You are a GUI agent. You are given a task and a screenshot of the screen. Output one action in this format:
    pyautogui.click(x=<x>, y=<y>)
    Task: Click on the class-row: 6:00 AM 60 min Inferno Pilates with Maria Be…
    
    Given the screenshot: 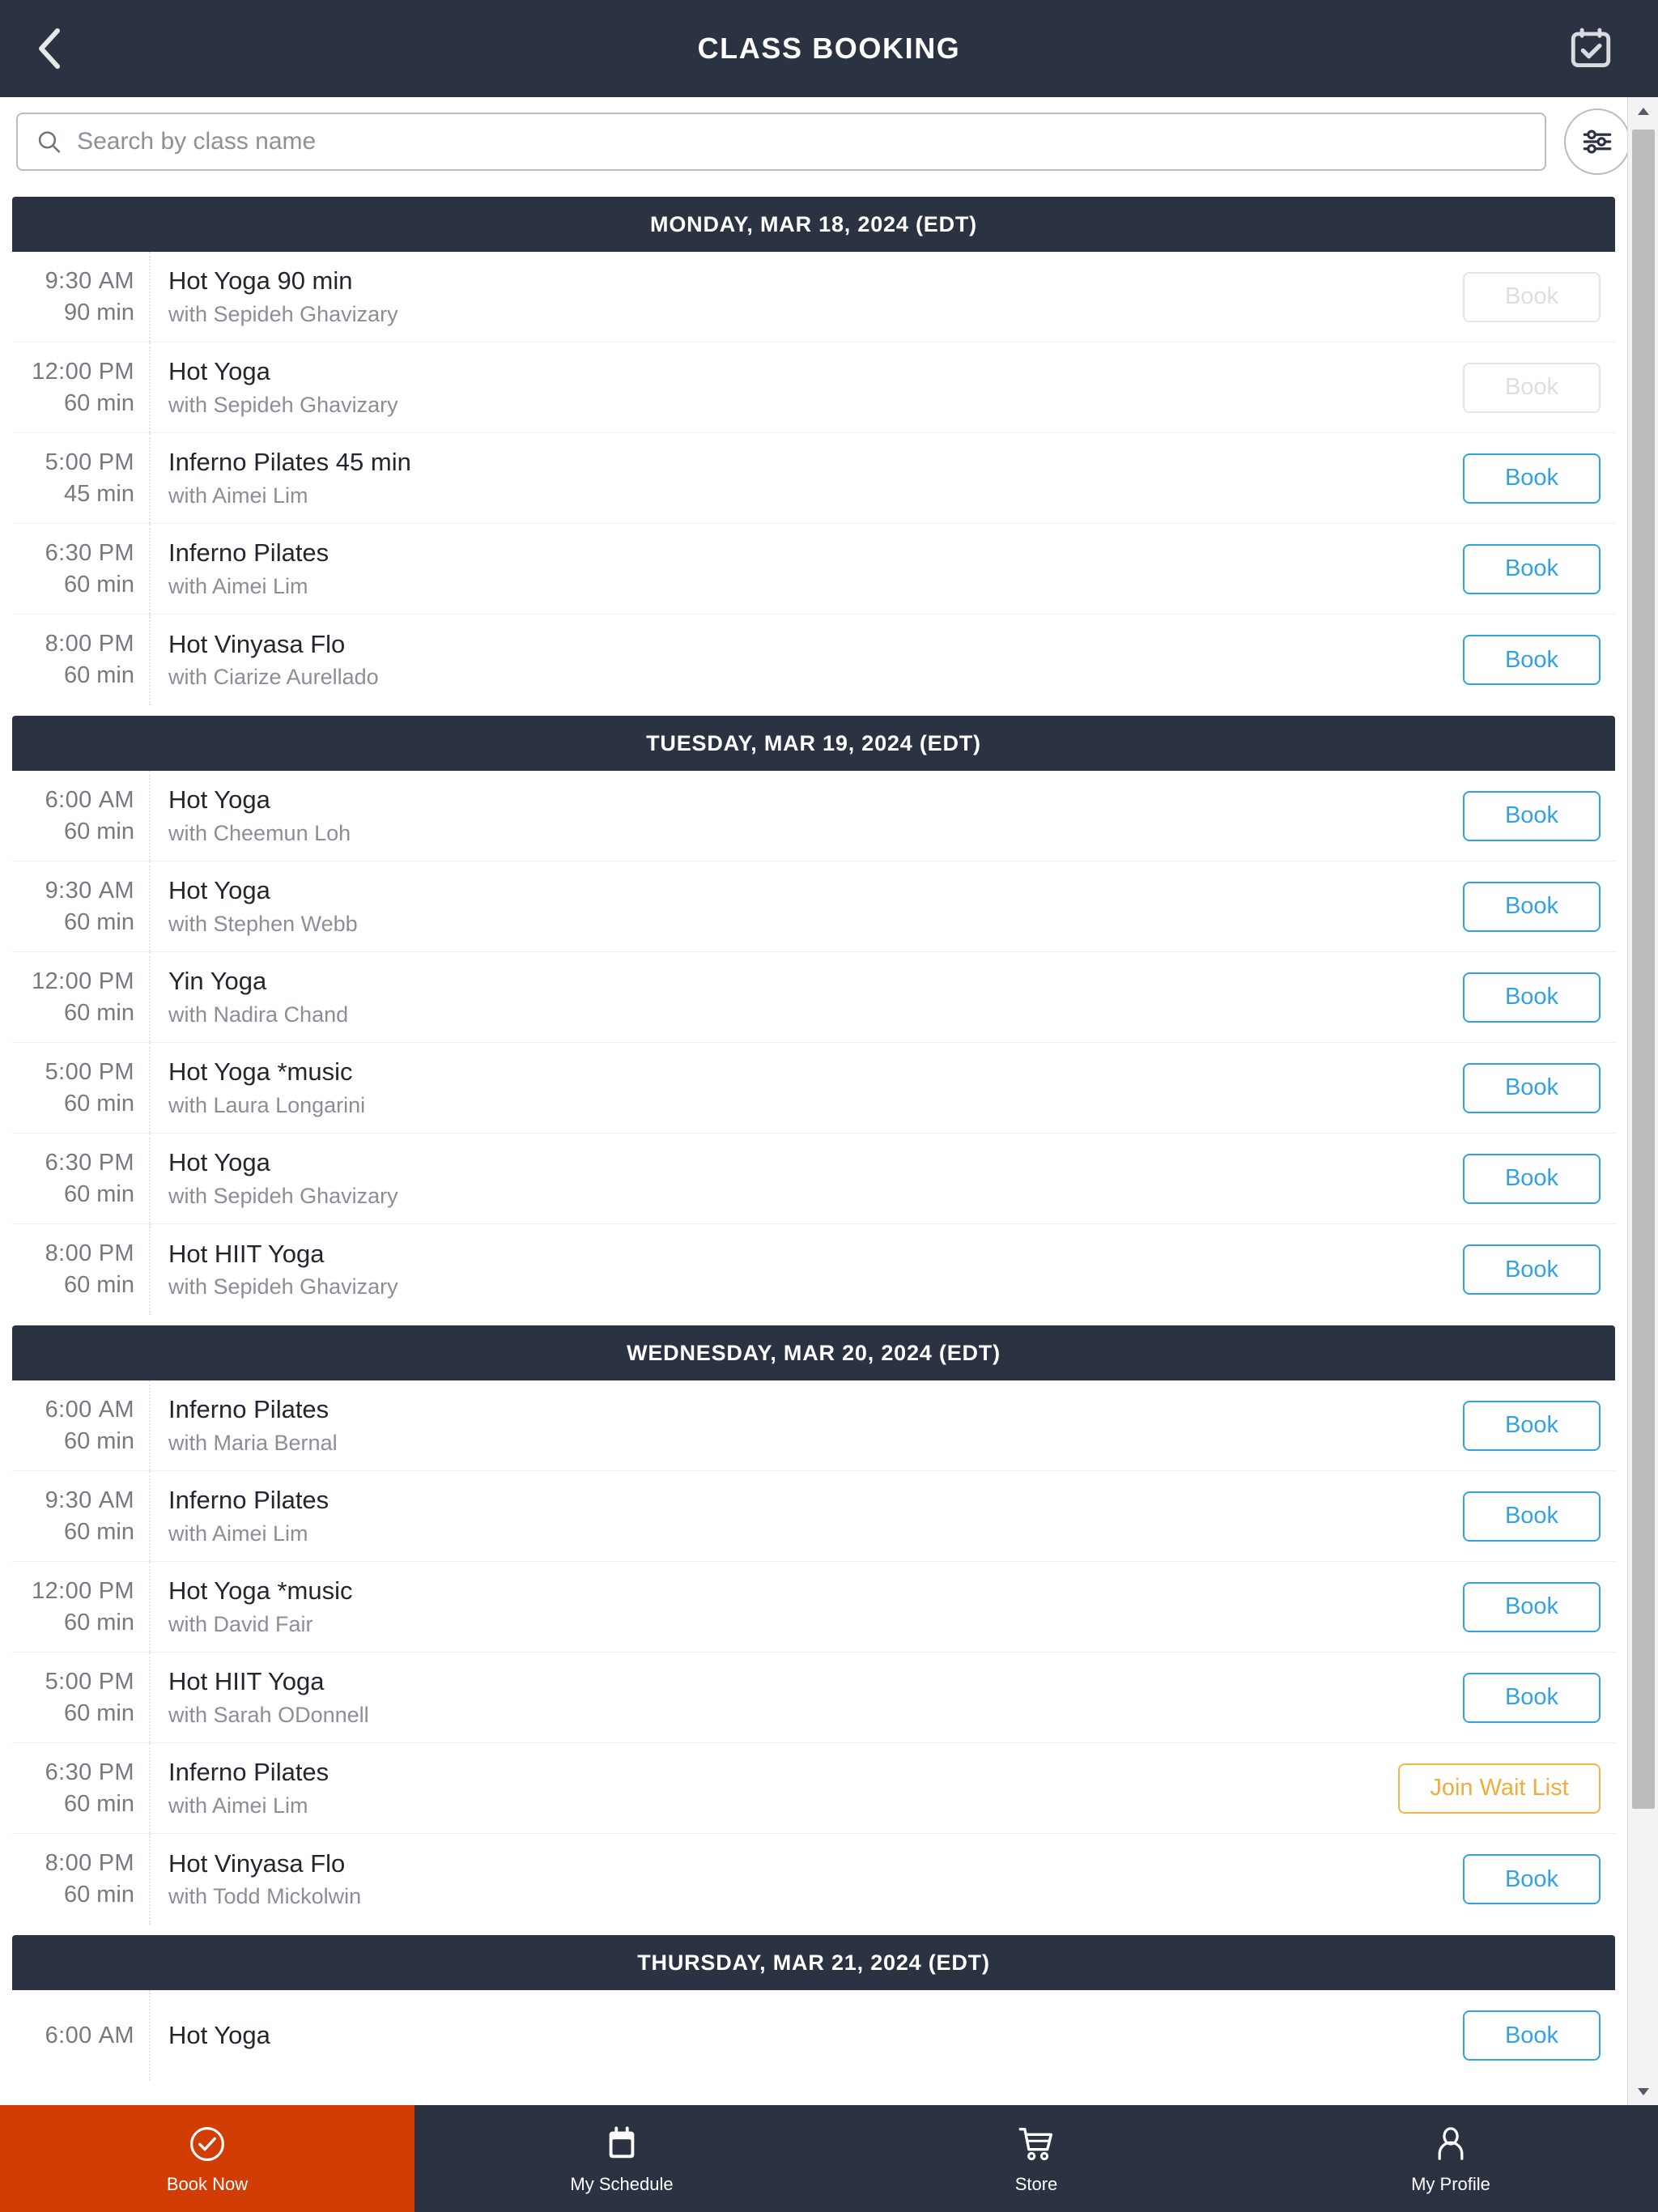 What is the action you would take?
    pyautogui.click(x=813, y=1425)
    